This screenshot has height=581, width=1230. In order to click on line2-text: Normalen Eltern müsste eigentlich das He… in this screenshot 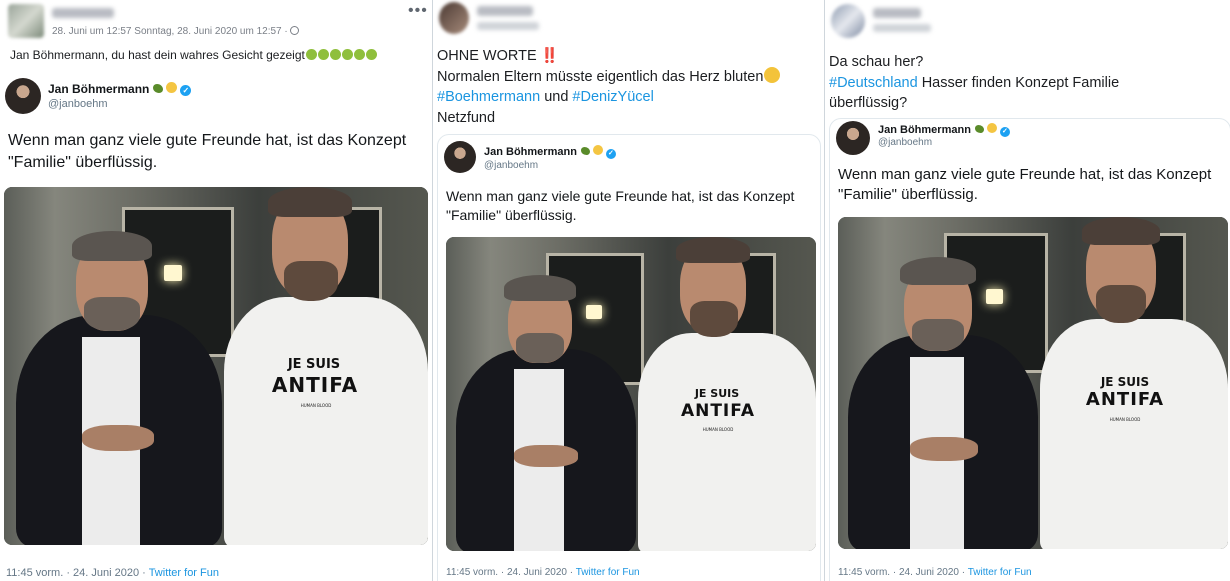, I will do `click(600, 76)`.